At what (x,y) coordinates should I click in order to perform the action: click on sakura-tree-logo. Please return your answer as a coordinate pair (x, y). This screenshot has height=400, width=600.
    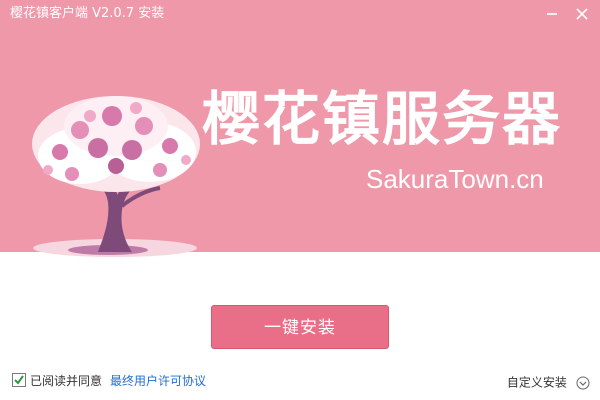
    Looking at the image, I should click on (116, 176).